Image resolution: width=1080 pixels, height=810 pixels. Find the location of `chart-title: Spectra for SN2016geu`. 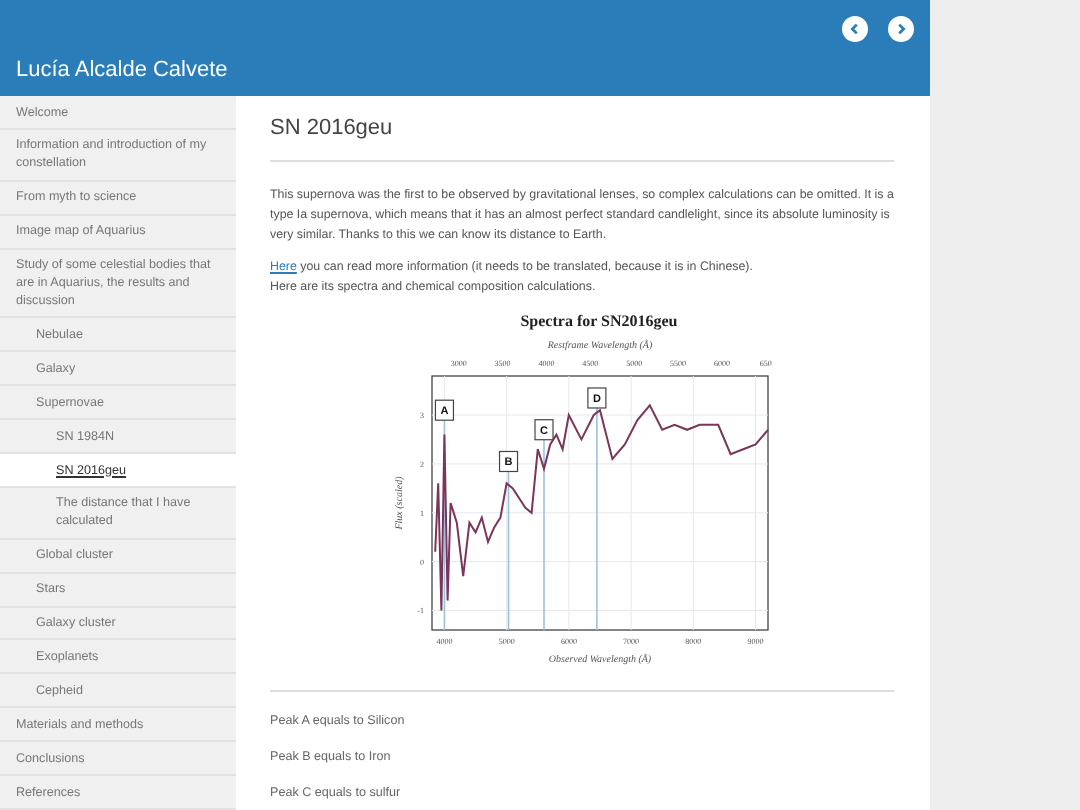

chart-title: Spectra for SN2016geu is located at coordinates (598, 321).